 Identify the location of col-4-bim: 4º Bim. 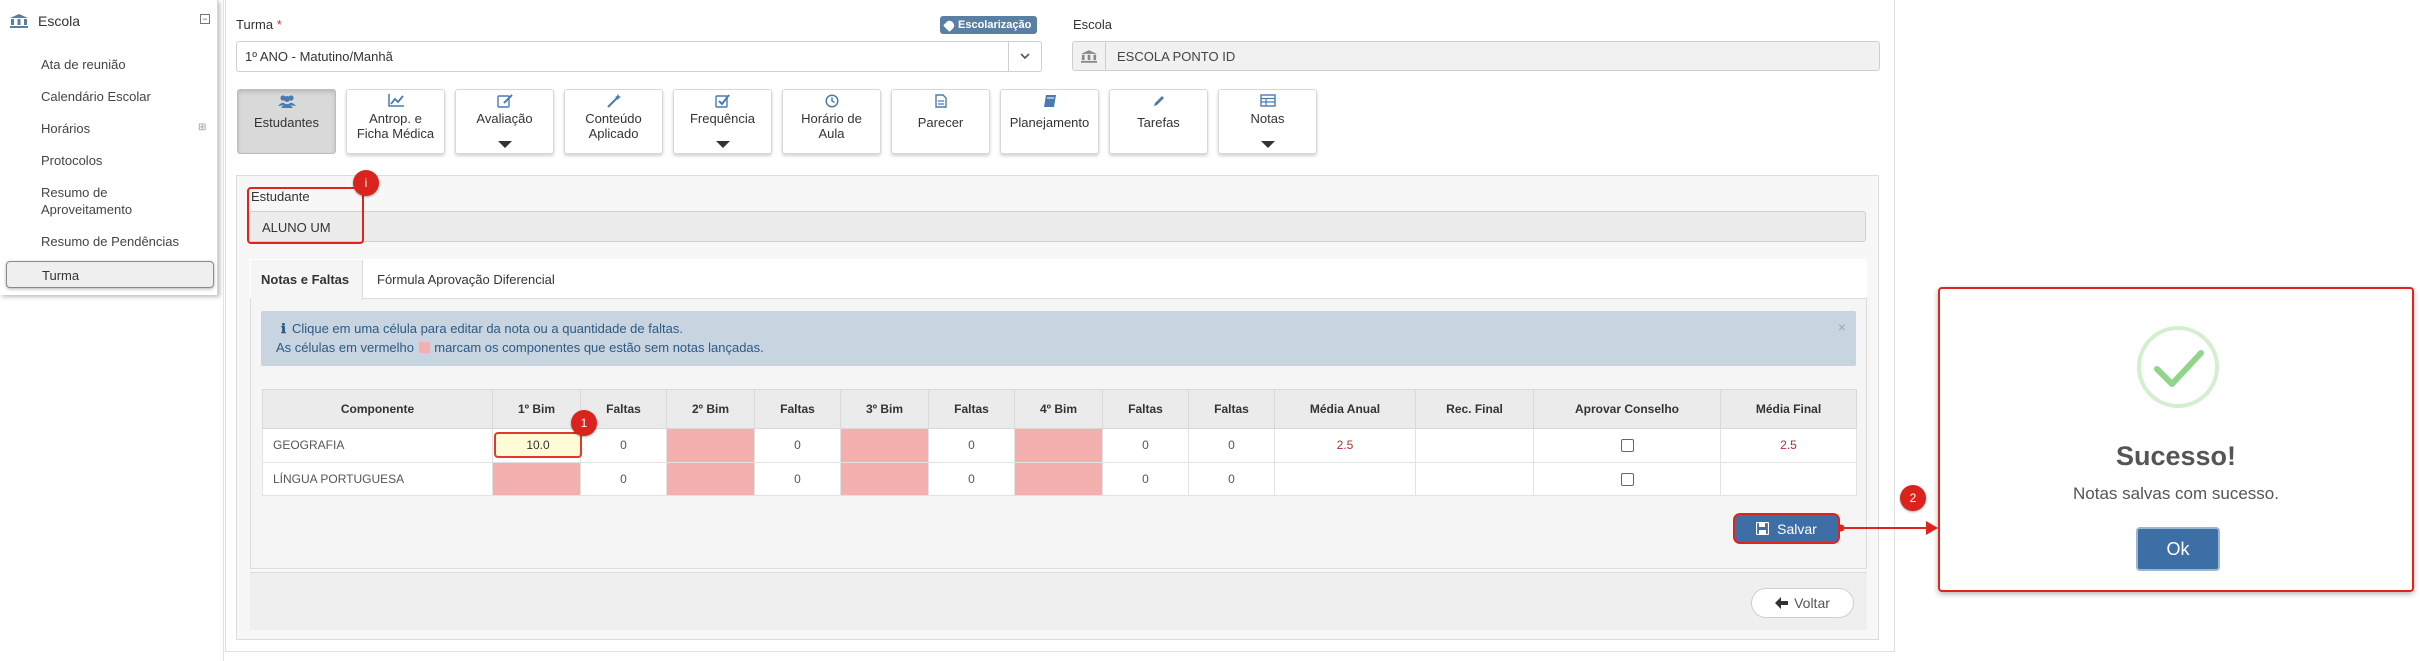
(1058, 409).